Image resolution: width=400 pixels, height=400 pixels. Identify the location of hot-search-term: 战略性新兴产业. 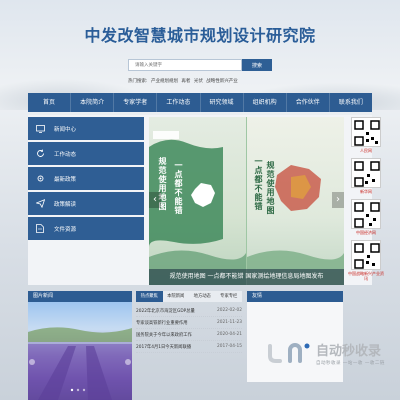
(222, 81).